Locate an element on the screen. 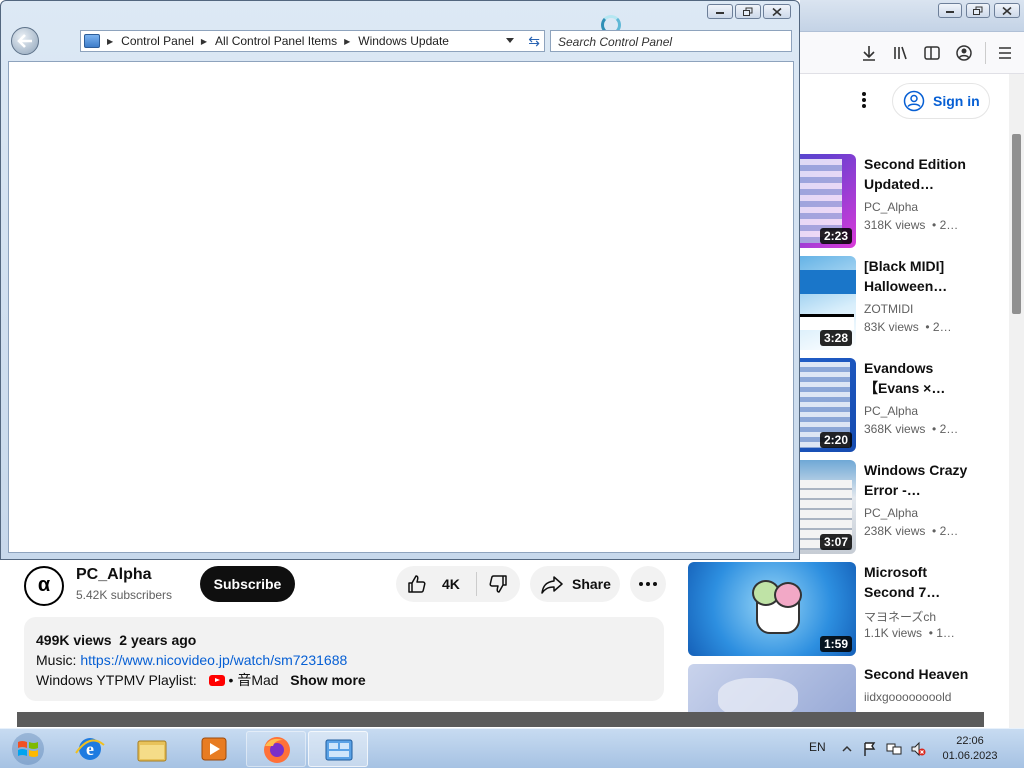  like-button: 4K is located at coordinates (436, 584).